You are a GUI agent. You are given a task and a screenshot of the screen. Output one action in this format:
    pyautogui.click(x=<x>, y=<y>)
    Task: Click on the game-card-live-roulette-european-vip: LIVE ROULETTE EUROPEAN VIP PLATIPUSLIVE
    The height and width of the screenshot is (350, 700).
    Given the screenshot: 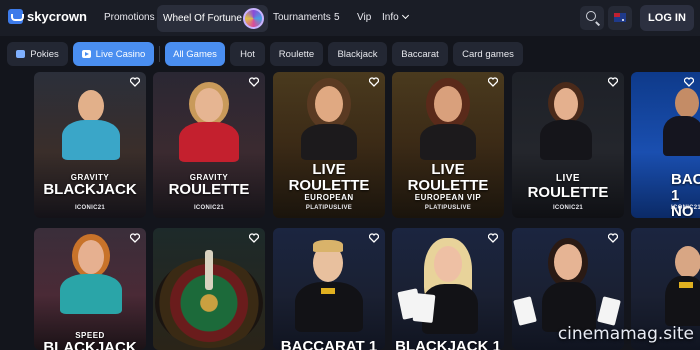 What is the action you would take?
    pyautogui.click(x=448, y=145)
    